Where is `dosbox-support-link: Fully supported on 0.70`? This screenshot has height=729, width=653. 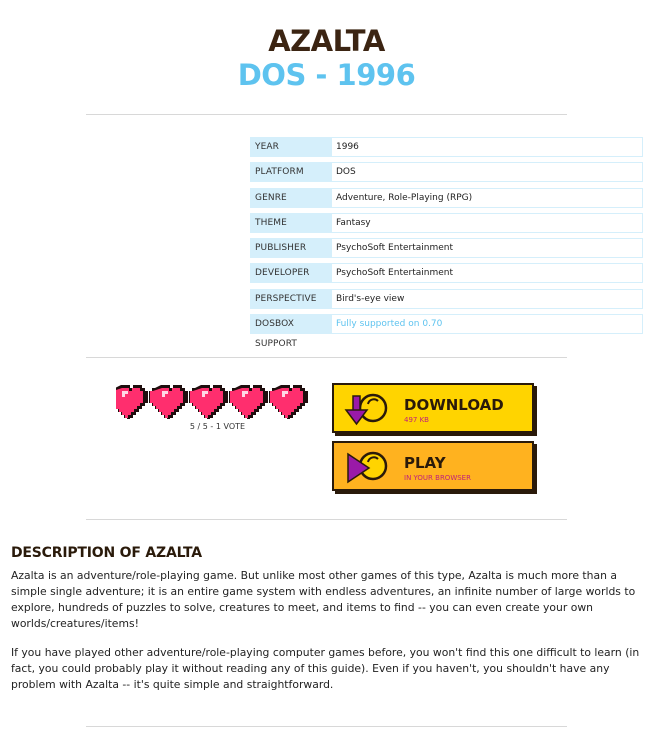 dosbox-support-link: Fully supported on 0.70 is located at coordinates (487, 324).